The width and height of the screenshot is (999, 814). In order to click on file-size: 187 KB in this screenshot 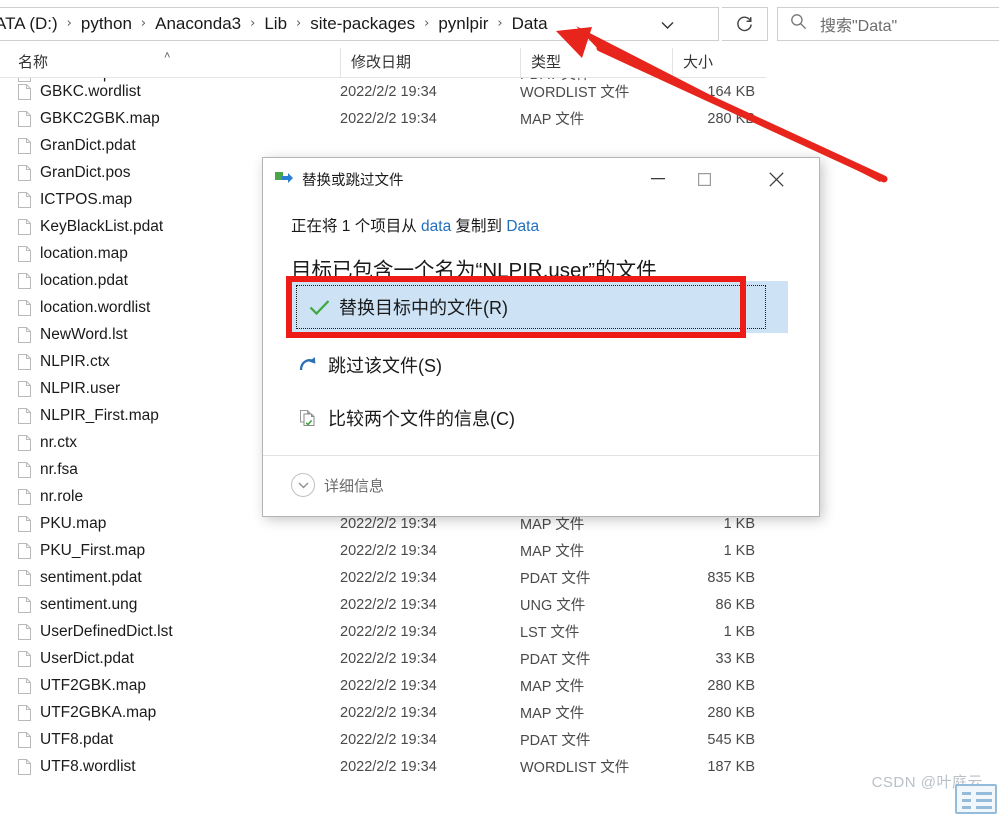, I will do `click(731, 766)`.